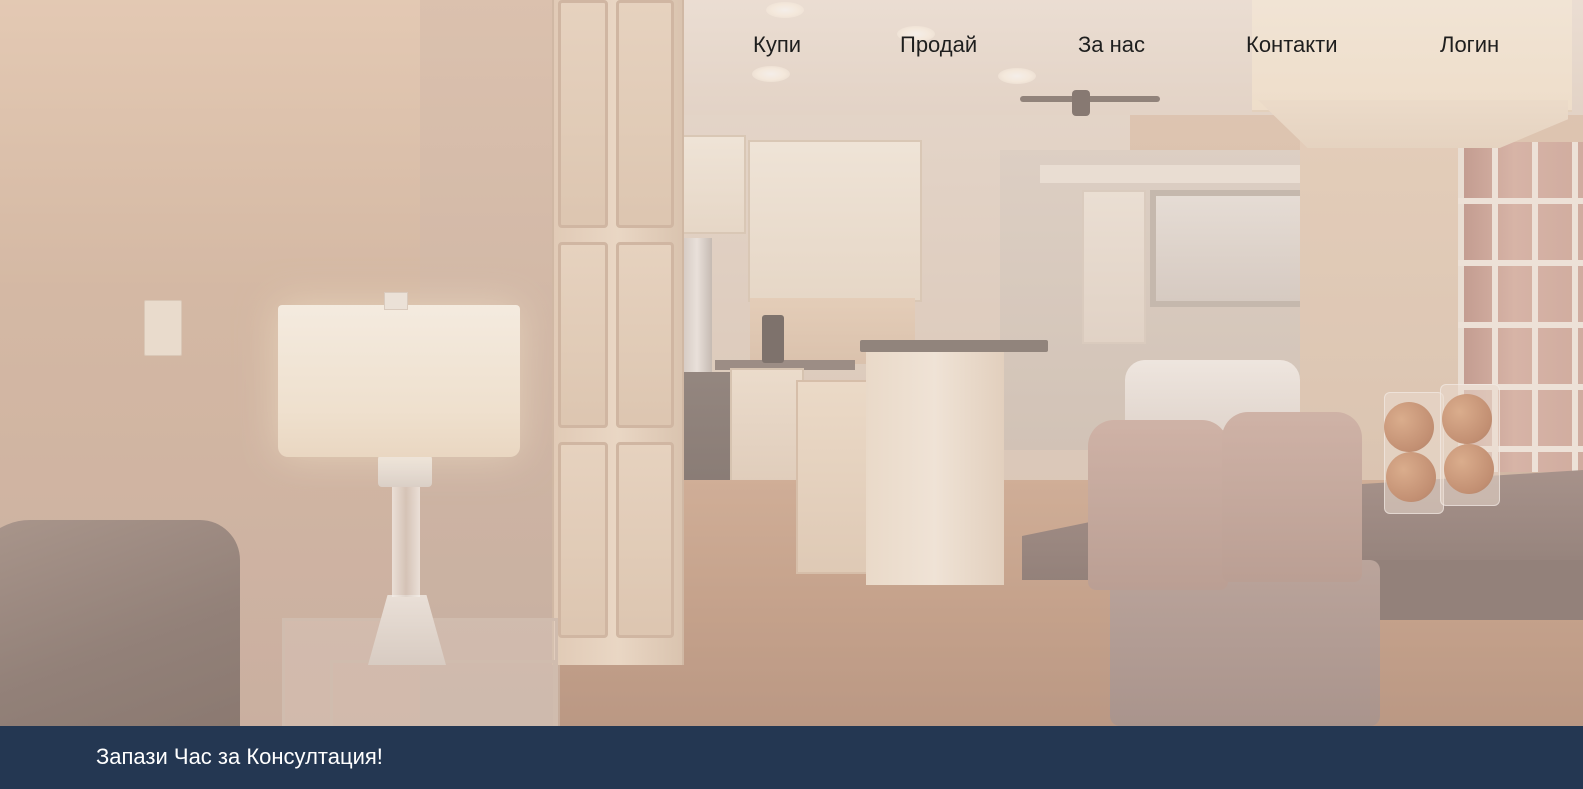 Image resolution: width=1583 pixels, height=789 pixels. I want to click on main-navigation: Купи Продай За нас Контакти Логин, so click(791, 46).